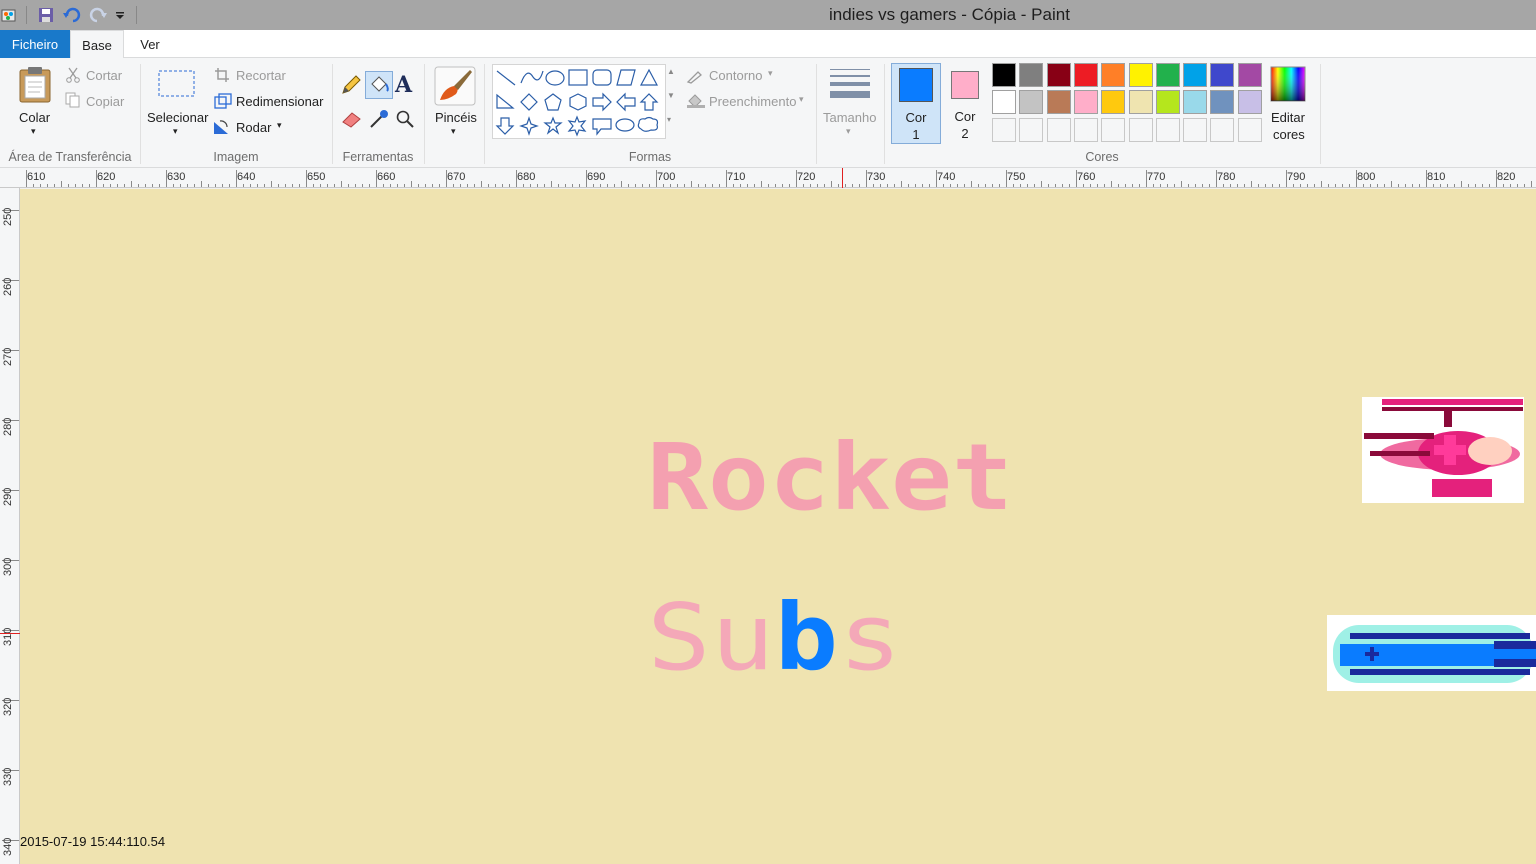 The width and height of the screenshot is (1536, 864). I want to click on redo-icon, so click(98, 15).